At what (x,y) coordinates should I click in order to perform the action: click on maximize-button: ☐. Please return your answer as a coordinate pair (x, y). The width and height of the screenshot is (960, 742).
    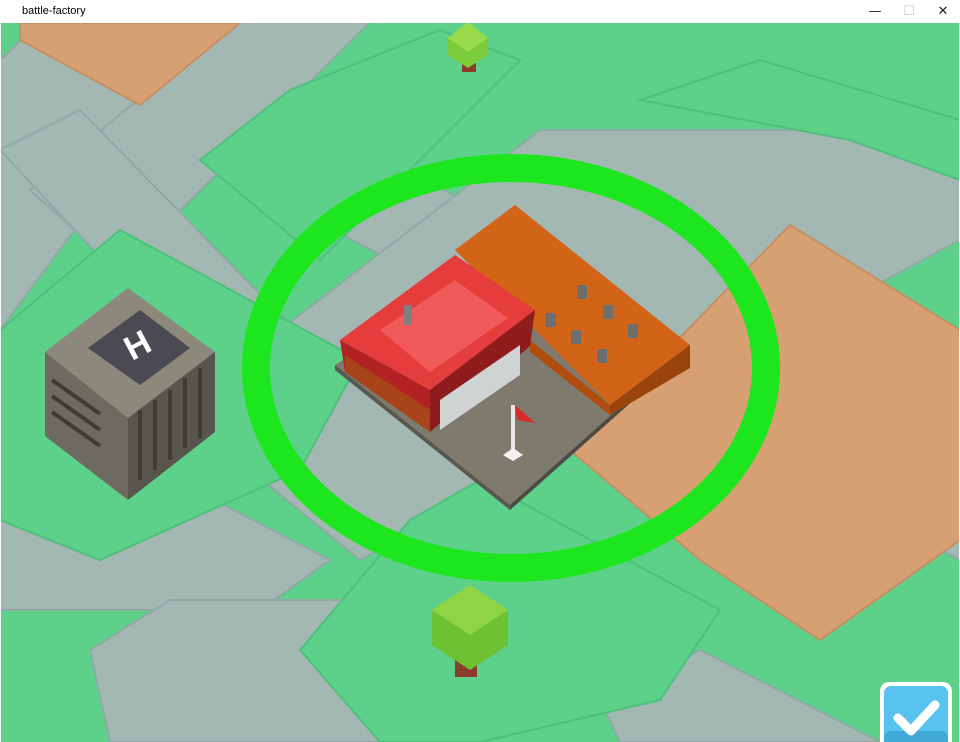
    Looking at the image, I should click on (909, 11).